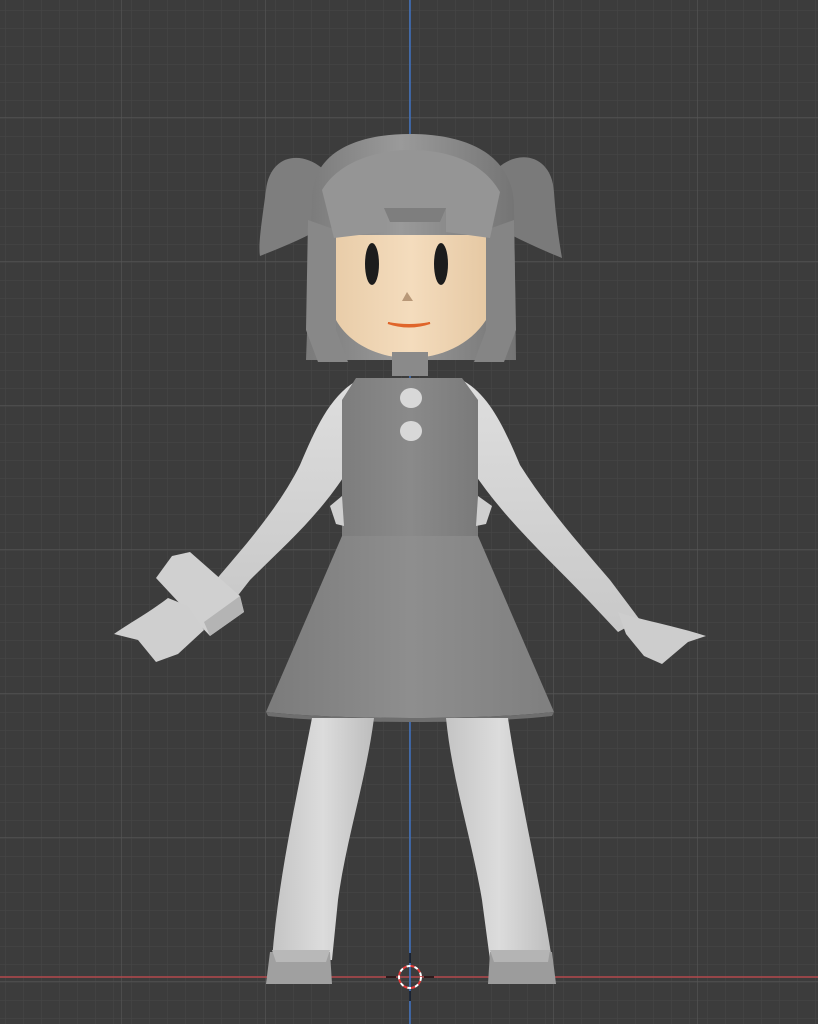 This screenshot has width=818, height=1024. Describe the element at coordinates (411, 431) in the screenshot. I see `dress-button-bottom` at that location.